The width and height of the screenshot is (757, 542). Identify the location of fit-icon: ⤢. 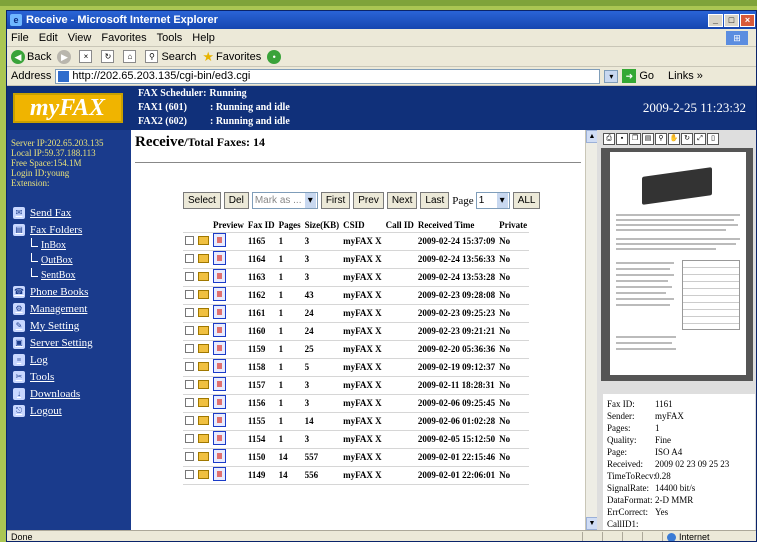
(700, 139).